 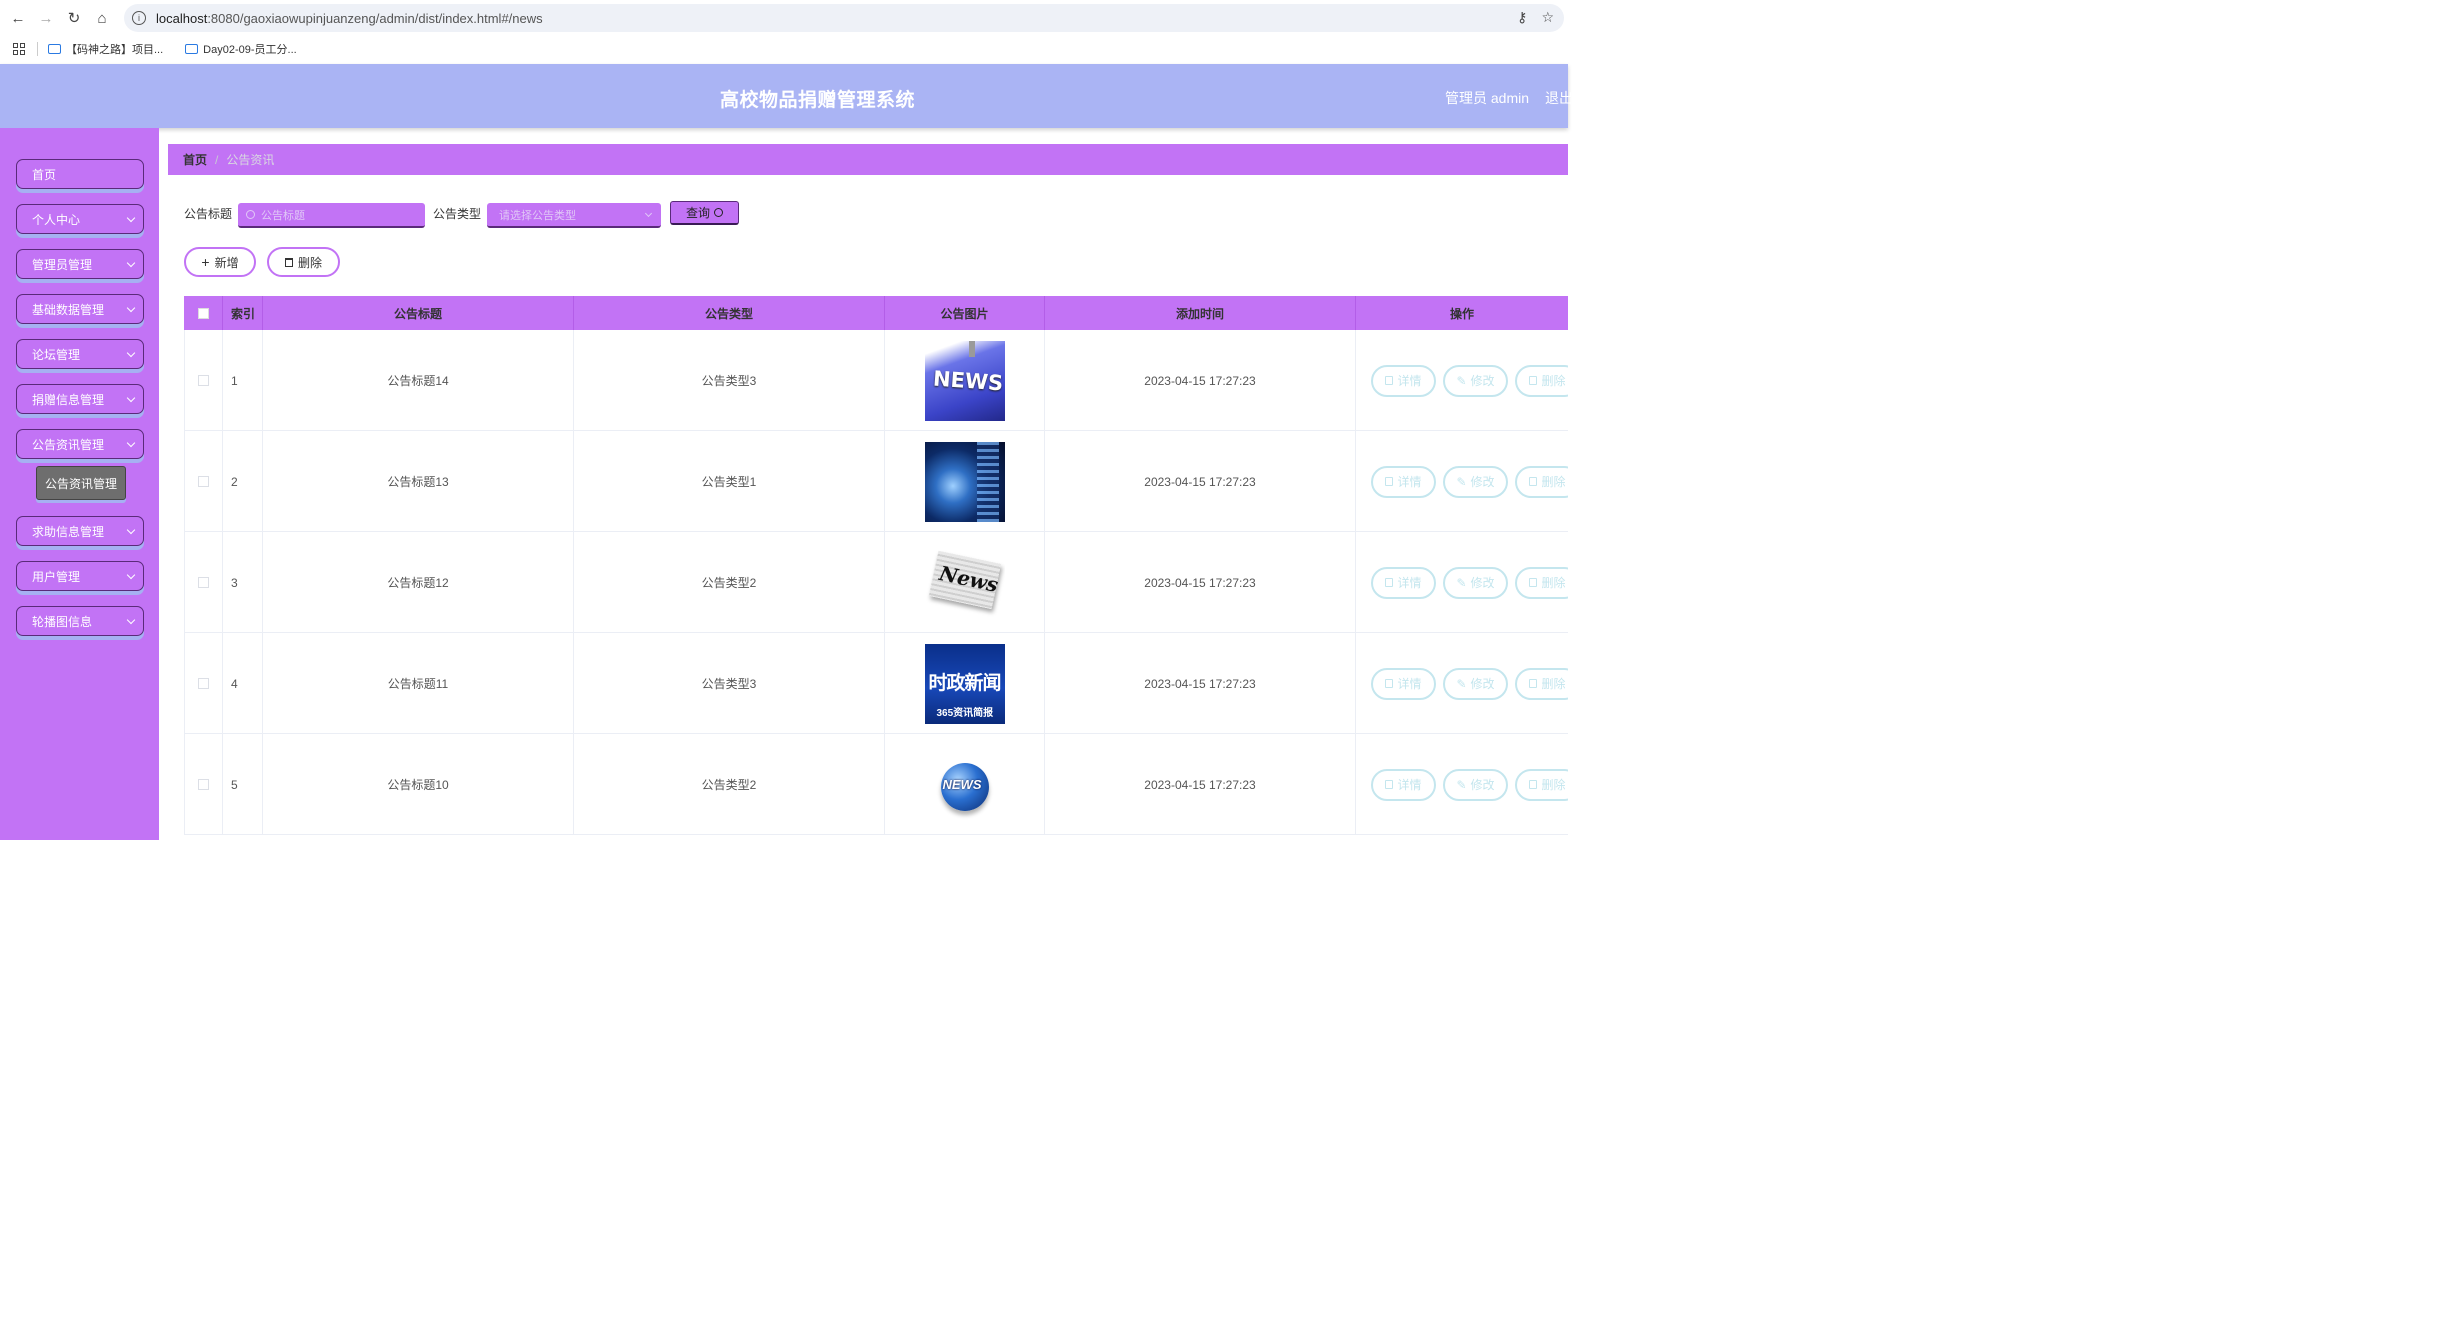 I want to click on apps-grid-icon, so click(x=19, y=49).